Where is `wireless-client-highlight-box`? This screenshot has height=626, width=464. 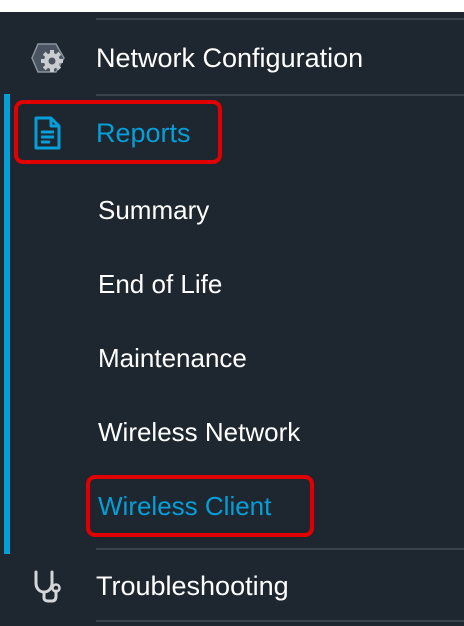
wireless-client-highlight-box is located at coordinates (200, 506).